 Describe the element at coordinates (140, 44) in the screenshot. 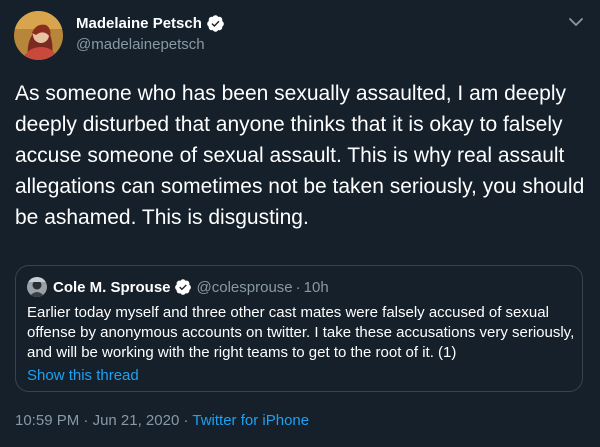

I see `author-handle: @madelainepetsch` at that location.